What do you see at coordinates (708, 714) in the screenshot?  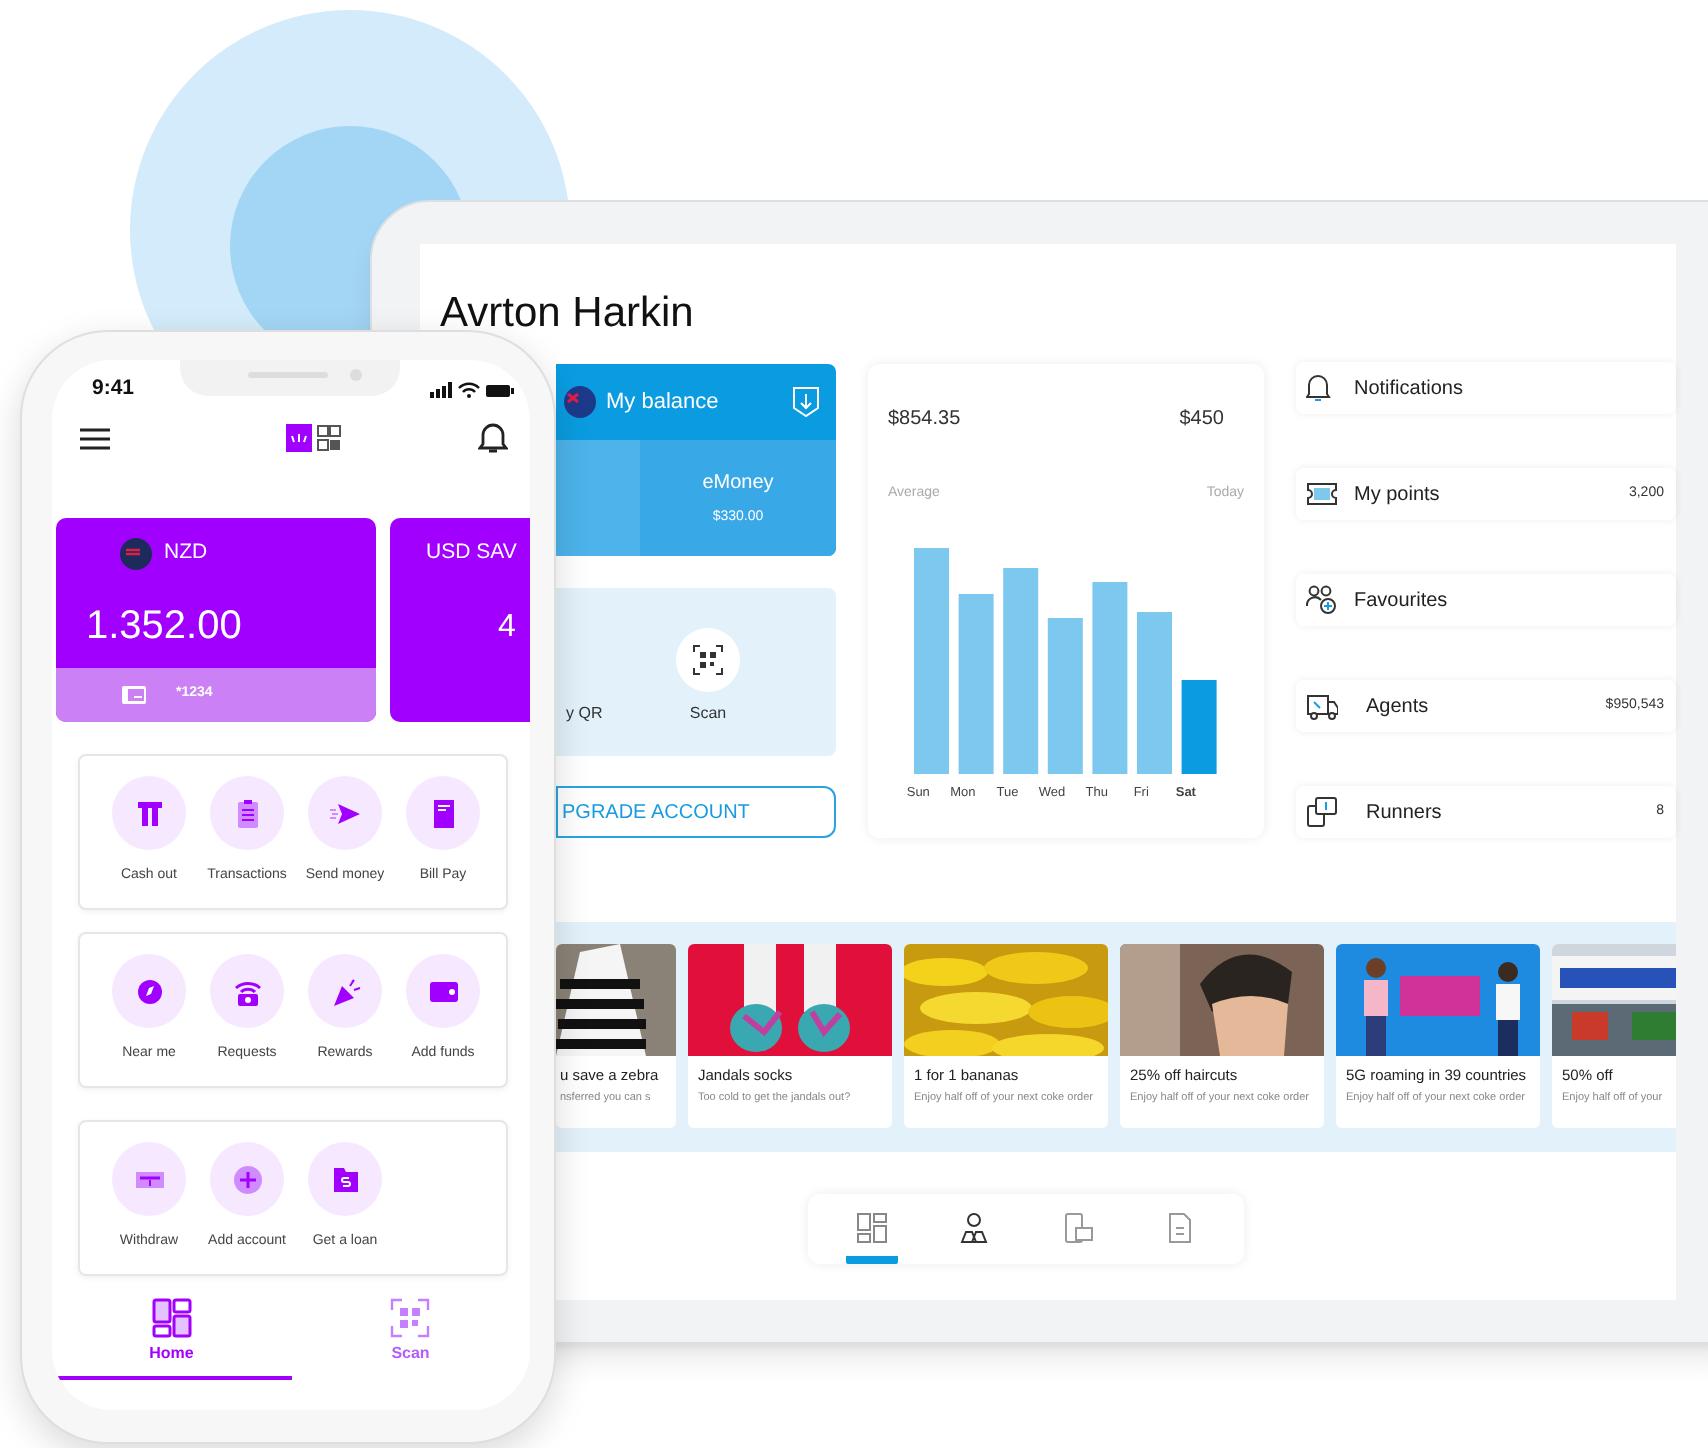 I see `action-label: Scan` at bounding box center [708, 714].